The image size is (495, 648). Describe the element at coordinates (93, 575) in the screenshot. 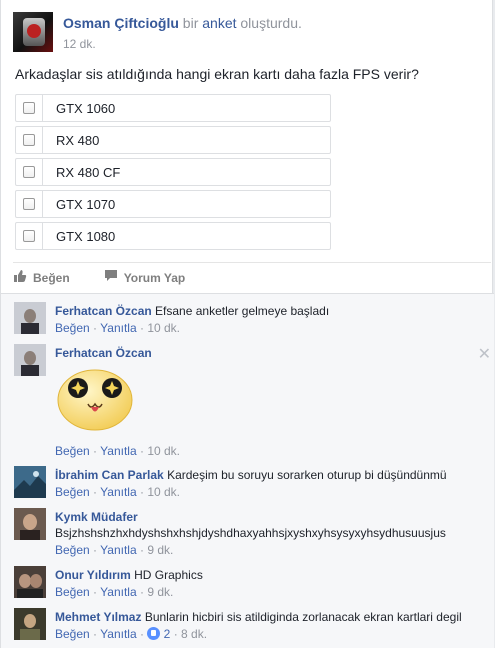

I see `commenter-name: Onur Yıldırım` at that location.